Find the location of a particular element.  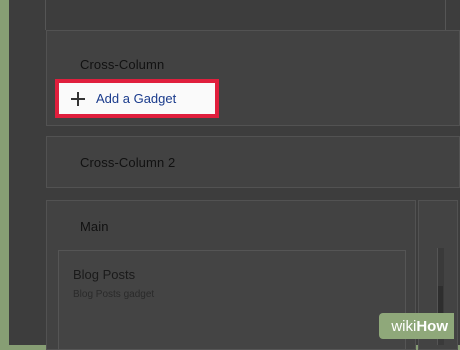

add-a-gadget-button: Add a Gadget is located at coordinates (137, 98).